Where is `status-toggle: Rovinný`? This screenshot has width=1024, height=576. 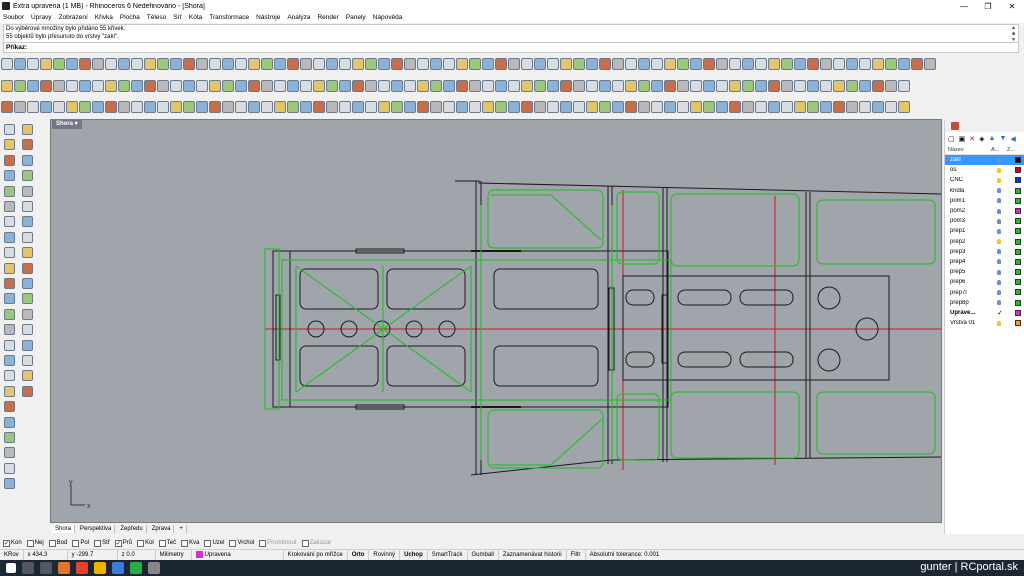 status-toggle: Rovinný is located at coordinates (385, 555).